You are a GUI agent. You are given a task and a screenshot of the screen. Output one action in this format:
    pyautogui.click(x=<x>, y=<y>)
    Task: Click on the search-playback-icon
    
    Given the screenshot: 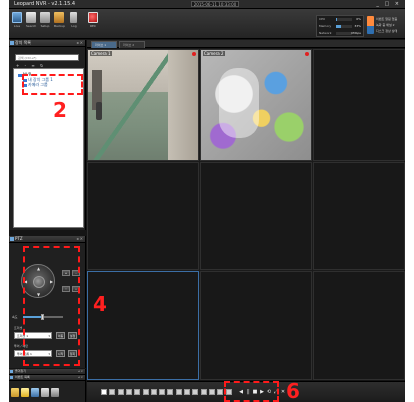 What is the action you would take?
    pyautogui.click(x=31, y=17)
    